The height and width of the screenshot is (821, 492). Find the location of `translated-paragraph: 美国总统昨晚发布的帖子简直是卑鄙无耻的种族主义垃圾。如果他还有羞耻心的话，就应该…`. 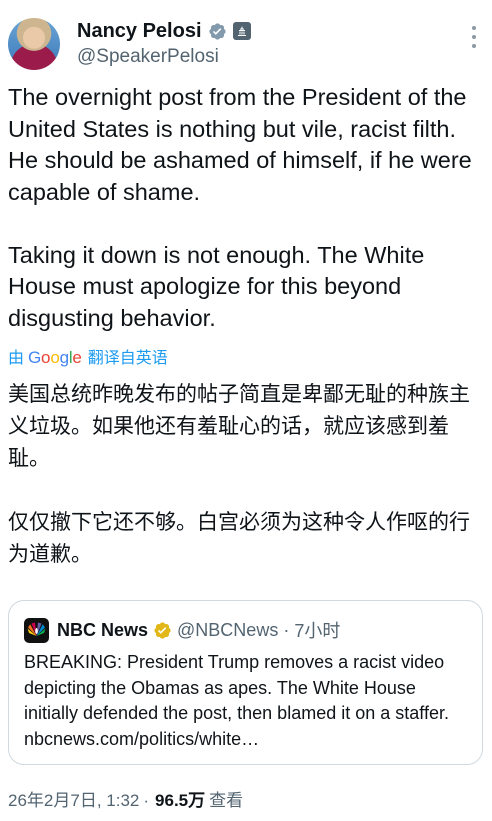

translated-paragraph: 美国总统昨晚发布的帖子简直是卑鄙无耻的种族主义垃圾。如果他还有羞耻心的话，就应该… is located at coordinates (239, 426).